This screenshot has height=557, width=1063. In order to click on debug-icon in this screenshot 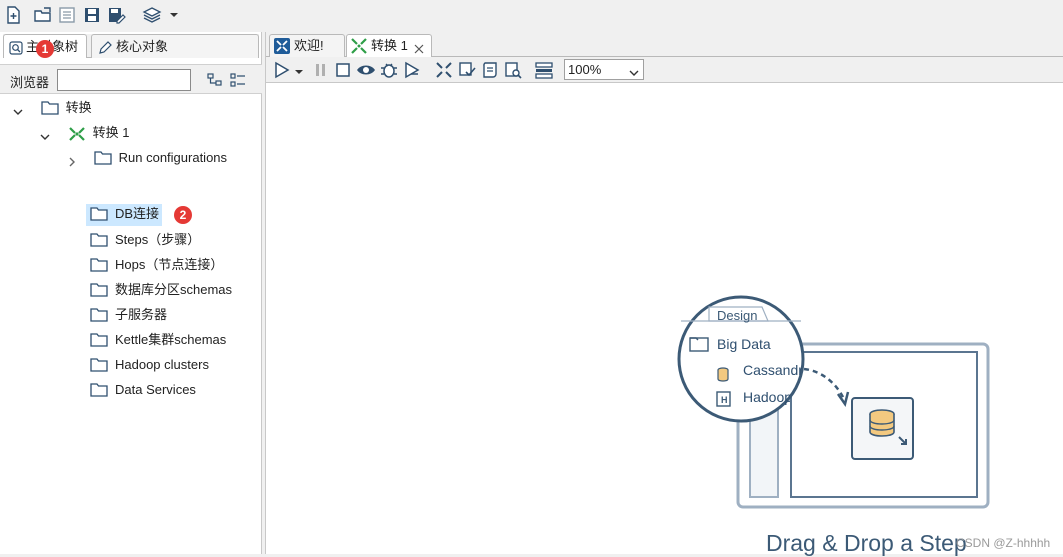, I will do `click(389, 70)`.